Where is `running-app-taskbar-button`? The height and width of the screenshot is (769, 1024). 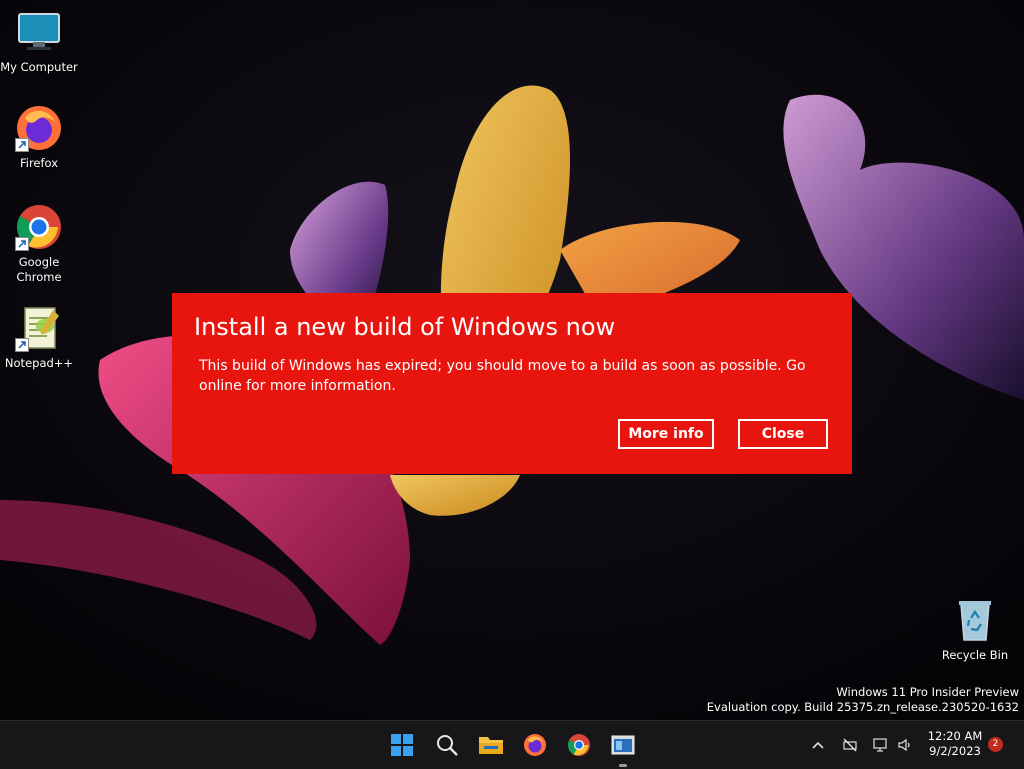 running-app-taskbar-button is located at coordinates (623, 748).